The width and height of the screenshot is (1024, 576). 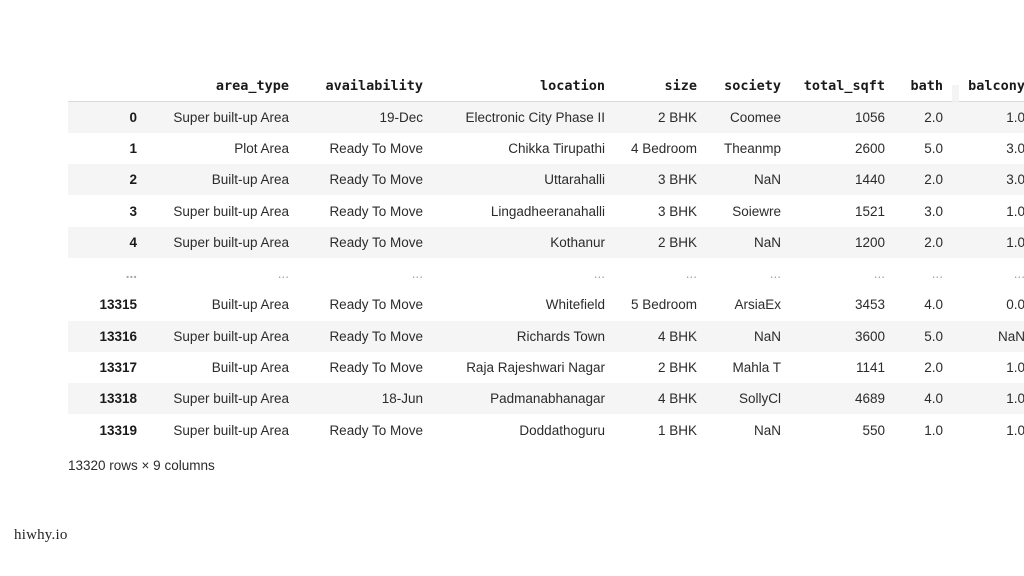 What do you see at coordinates (577, 242) in the screenshot?
I see `cell-location: Kothanur` at bounding box center [577, 242].